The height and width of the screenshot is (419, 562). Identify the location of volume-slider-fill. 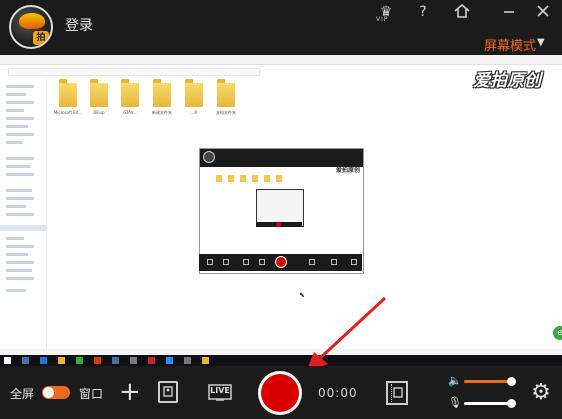
(487, 381).